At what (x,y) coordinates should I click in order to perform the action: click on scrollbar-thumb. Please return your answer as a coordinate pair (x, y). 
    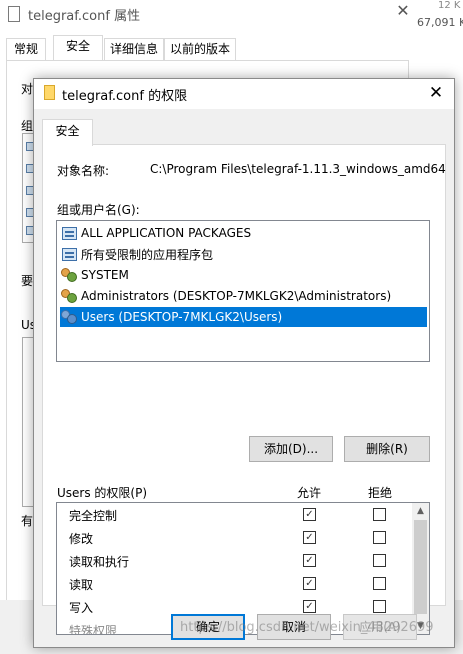
    Looking at the image, I should click on (420, 567).